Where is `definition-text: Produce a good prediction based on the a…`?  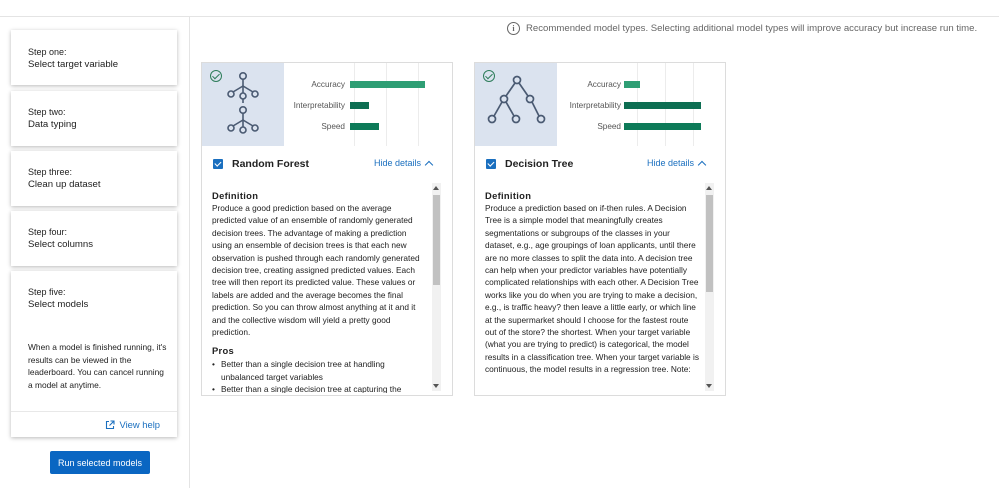
definition-text: Produce a good prediction based on the a… is located at coordinates (316, 270).